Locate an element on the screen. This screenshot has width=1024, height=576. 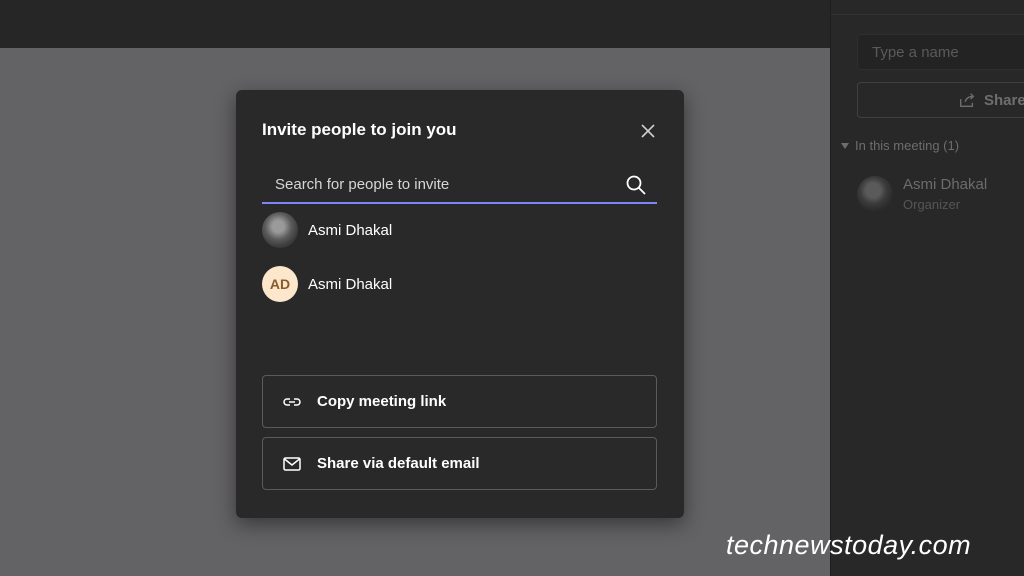
meeting-top-bar is located at coordinates (415, 24).